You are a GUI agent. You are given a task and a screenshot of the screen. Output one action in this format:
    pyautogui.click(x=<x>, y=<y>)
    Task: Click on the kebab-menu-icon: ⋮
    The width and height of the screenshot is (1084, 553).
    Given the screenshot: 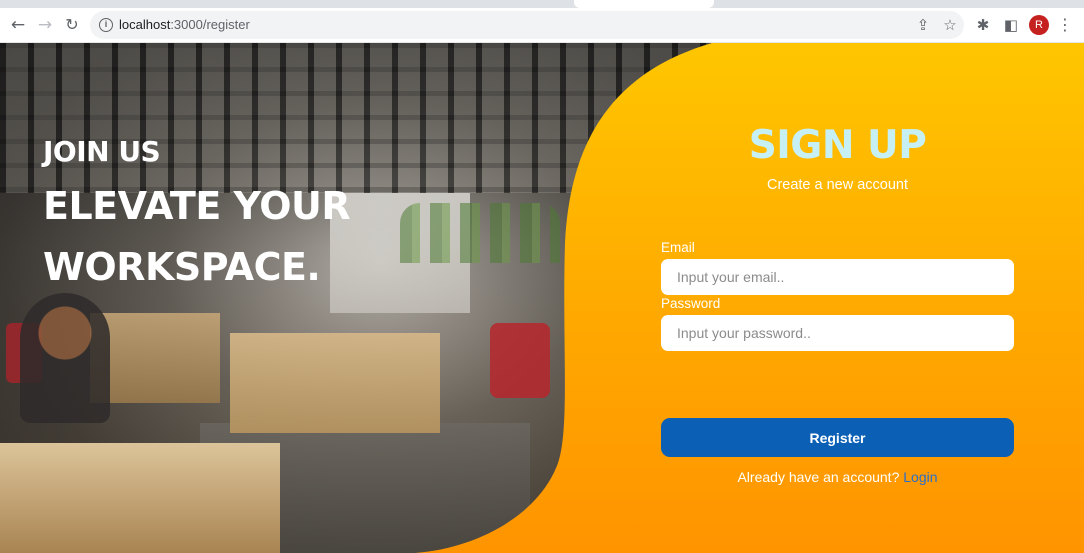 What is the action you would take?
    pyautogui.click(x=1065, y=25)
    